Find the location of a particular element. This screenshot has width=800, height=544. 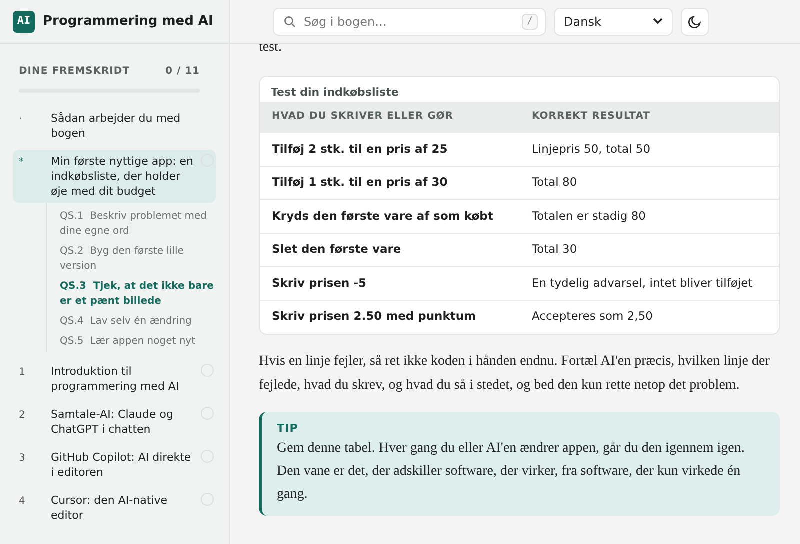

table-cell: Tilføj 1 stk. til en pris af 30 is located at coordinates (390, 183).